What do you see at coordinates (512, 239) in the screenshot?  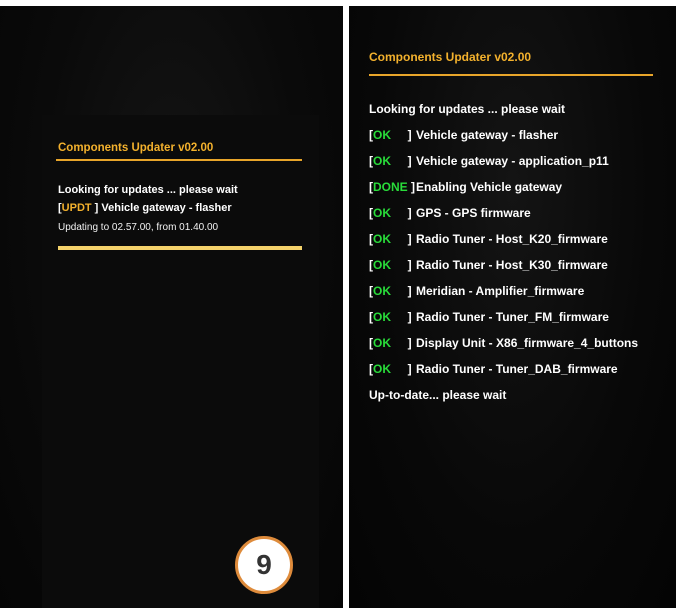 I see `component-label: Radio Tuner - Host_K20_firmware` at bounding box center [512, 239].